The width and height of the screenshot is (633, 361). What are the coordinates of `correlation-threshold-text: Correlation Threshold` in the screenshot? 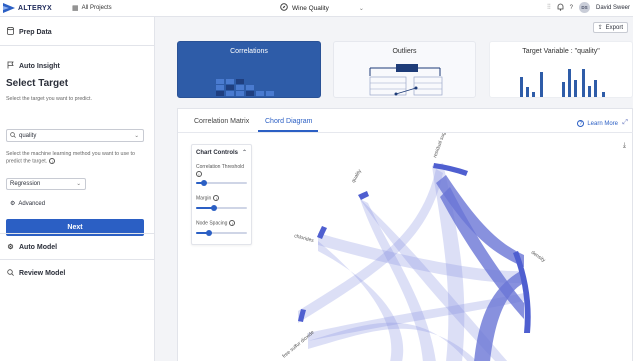 It's located at (220, 167).